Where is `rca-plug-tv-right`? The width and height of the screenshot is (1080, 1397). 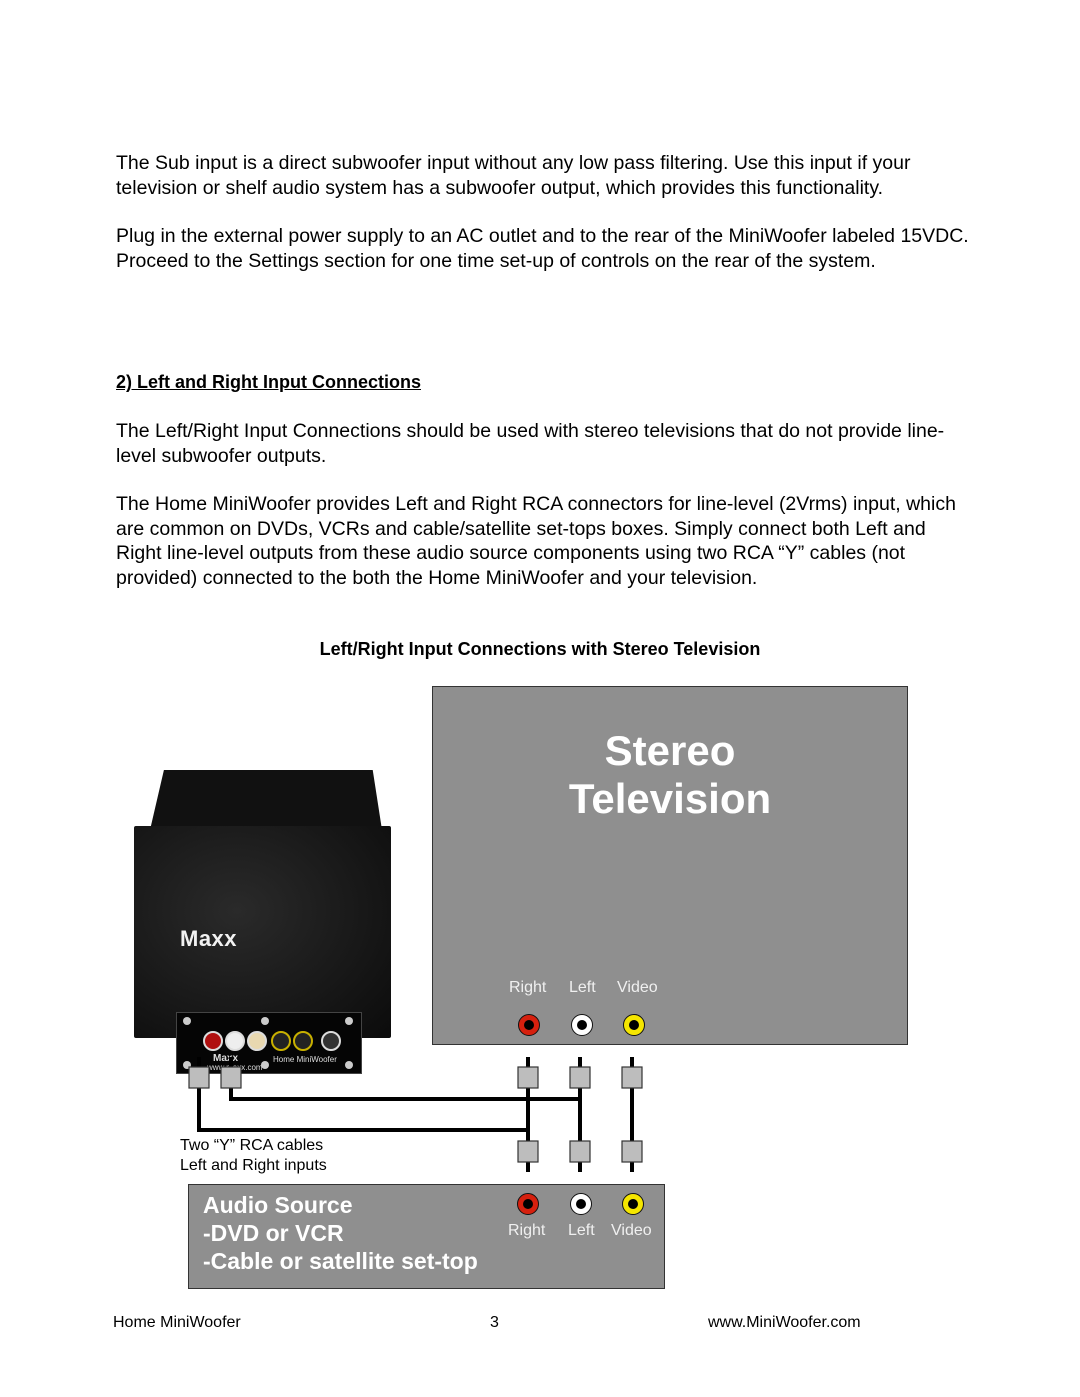 rca-plug-tv-right is located at coordinates (528, 1077).